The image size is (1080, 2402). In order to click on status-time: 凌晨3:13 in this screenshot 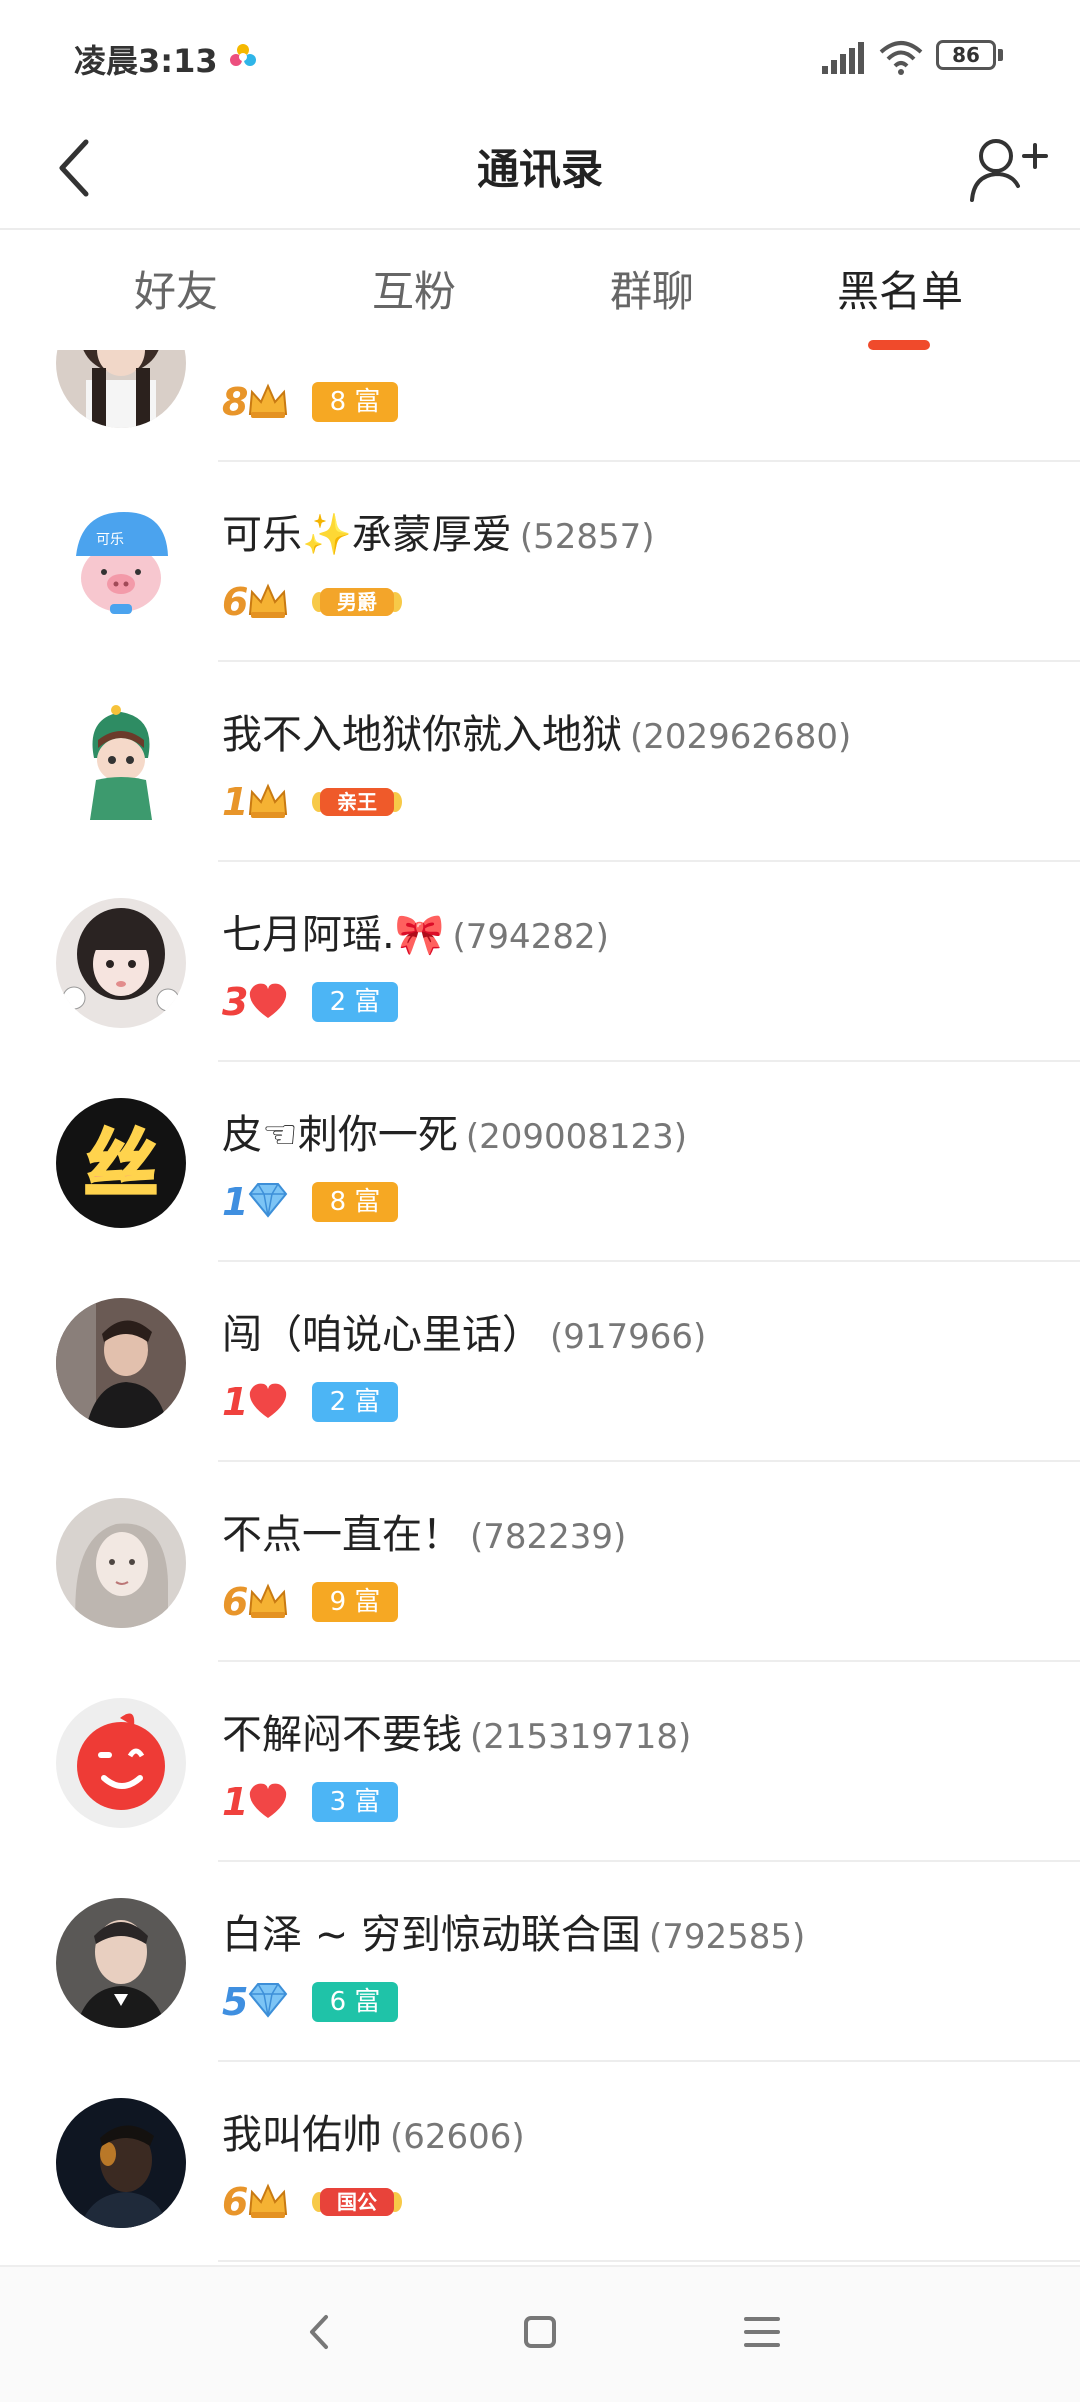, I will do `click(146, 61)`.